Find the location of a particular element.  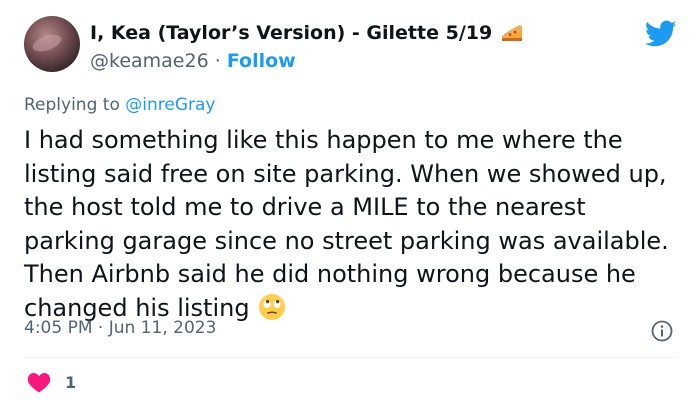

replying-to: Replying to @inreGray is located at coordinates (119, 105).